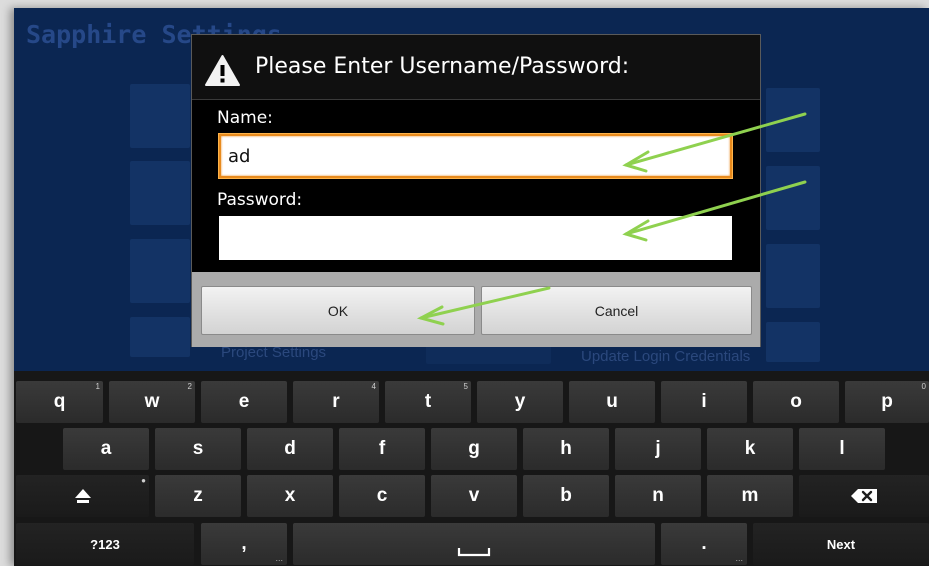  I want to click on key-h: h, so click(566, 449).